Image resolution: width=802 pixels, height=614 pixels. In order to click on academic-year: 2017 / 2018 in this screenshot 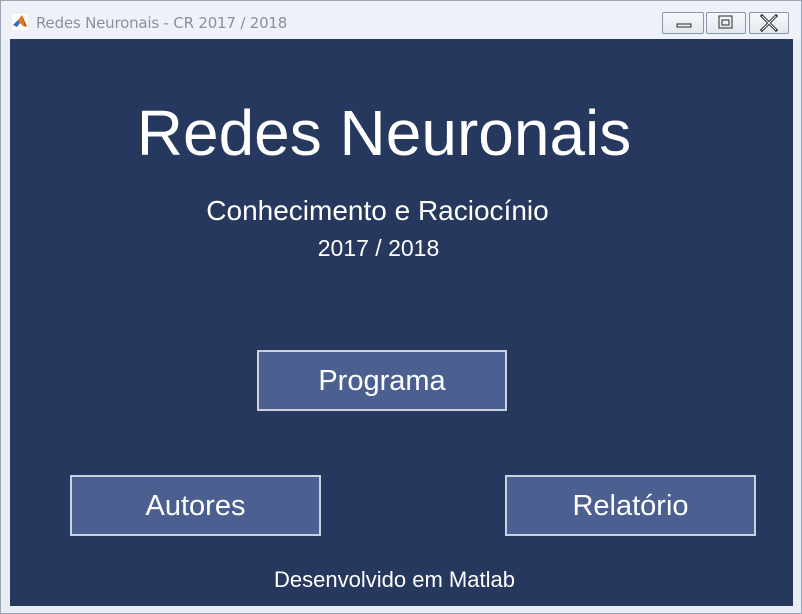, I will do `click(378, 248)`.